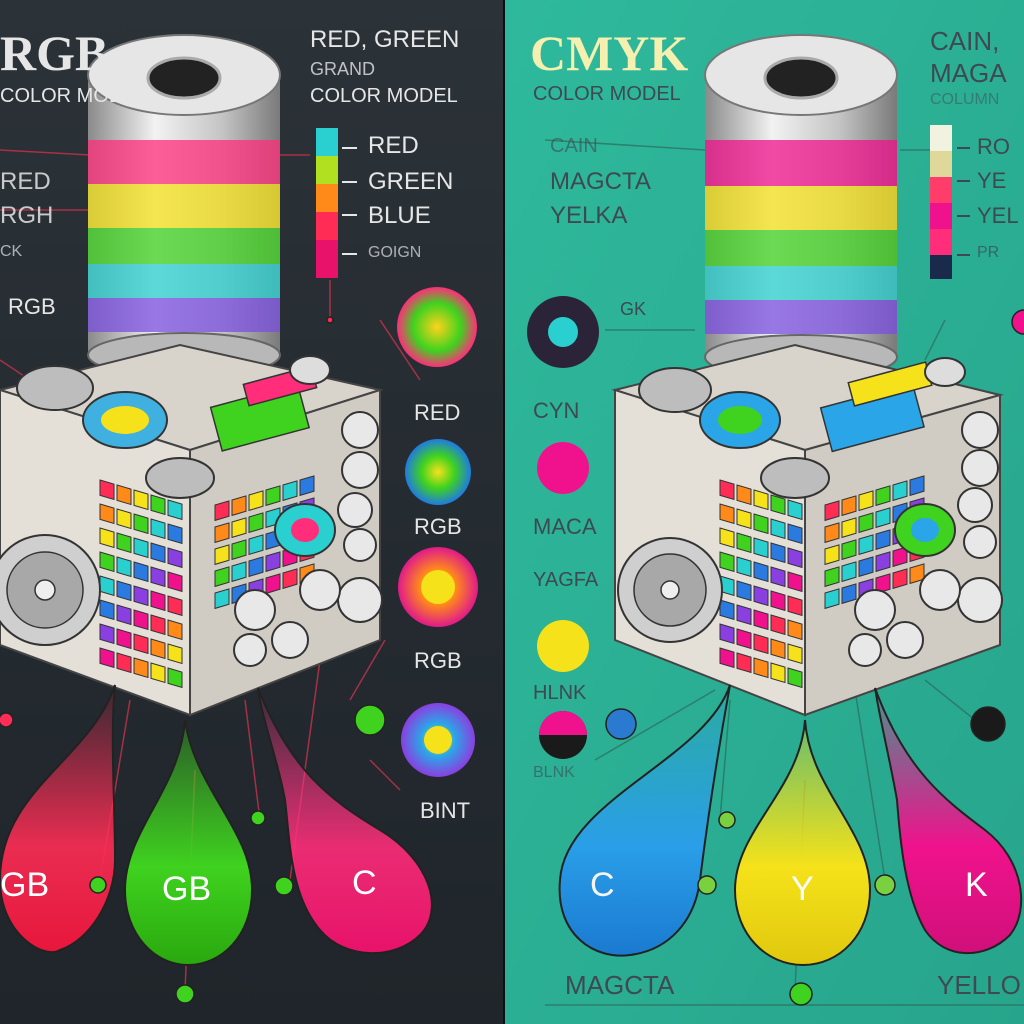 The height and width of the screenshot is (1024, 1024). What do you see at coordinates (976, 885) in the screenshot?
I see `drop-label-key: K` at bounding box center [976, 885].